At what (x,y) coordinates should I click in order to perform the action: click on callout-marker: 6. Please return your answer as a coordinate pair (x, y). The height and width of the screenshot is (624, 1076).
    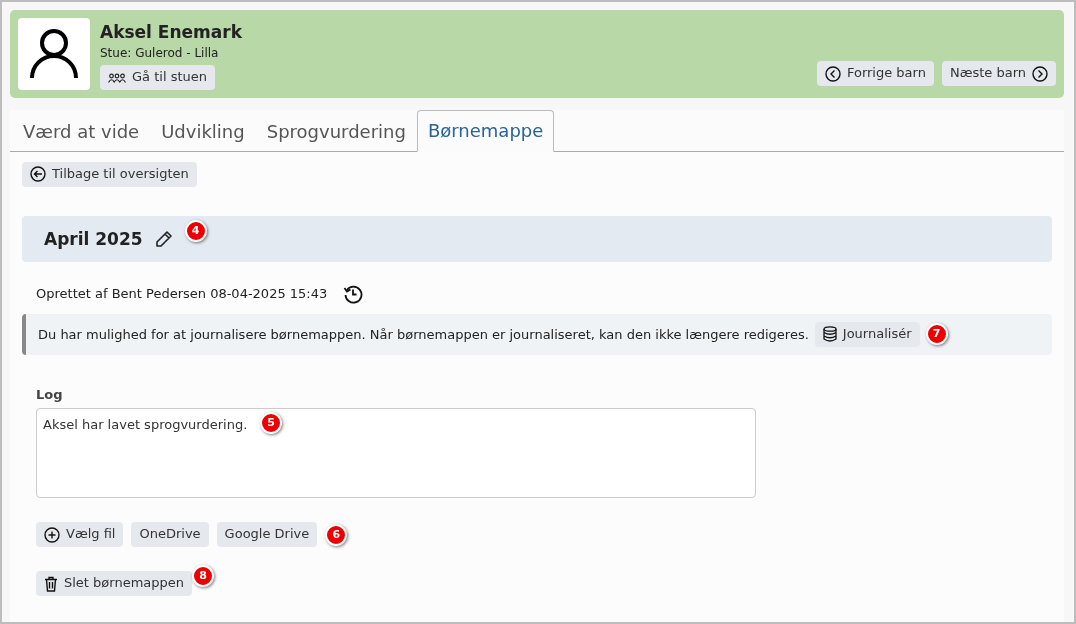
    Looking at the image, I should click on (336, 534).